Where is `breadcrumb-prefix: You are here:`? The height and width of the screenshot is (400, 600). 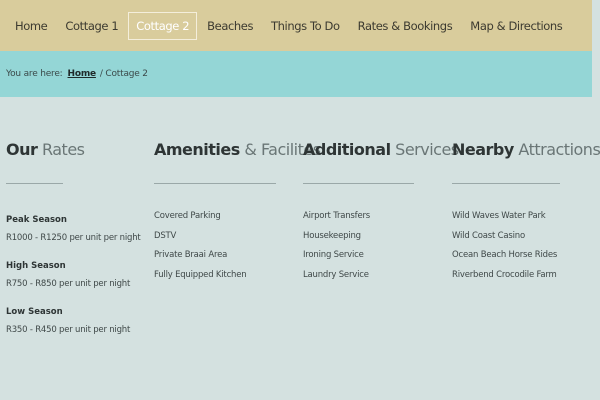 breadcrumb-prefix: You are here: is located at coordinates (34, 74).